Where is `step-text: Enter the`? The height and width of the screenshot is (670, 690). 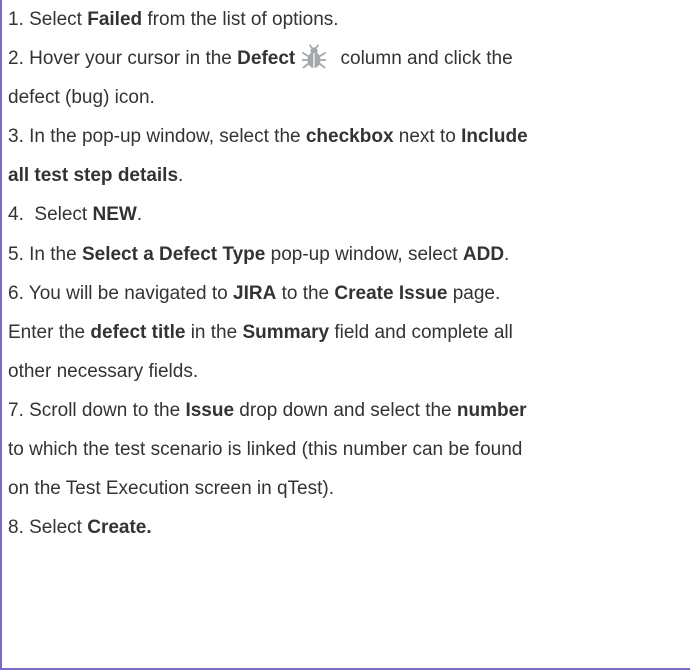 step-text: Enter the is located at coordinates (49, 332).